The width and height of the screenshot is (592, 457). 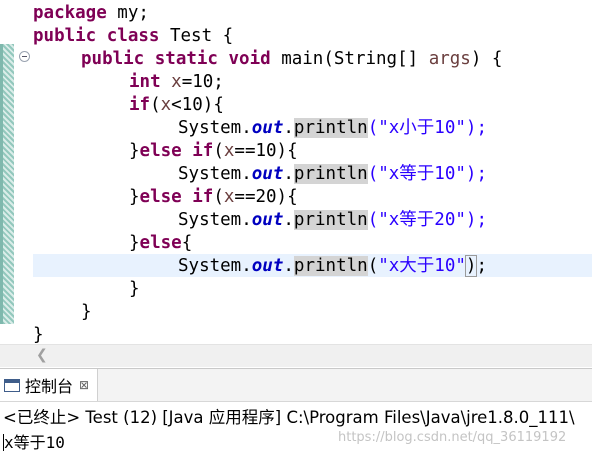 What do you see at coordinates (176, 82) in the screenshot?
I see `code-line-4: int x=10;` at bounding box center [176, 82].